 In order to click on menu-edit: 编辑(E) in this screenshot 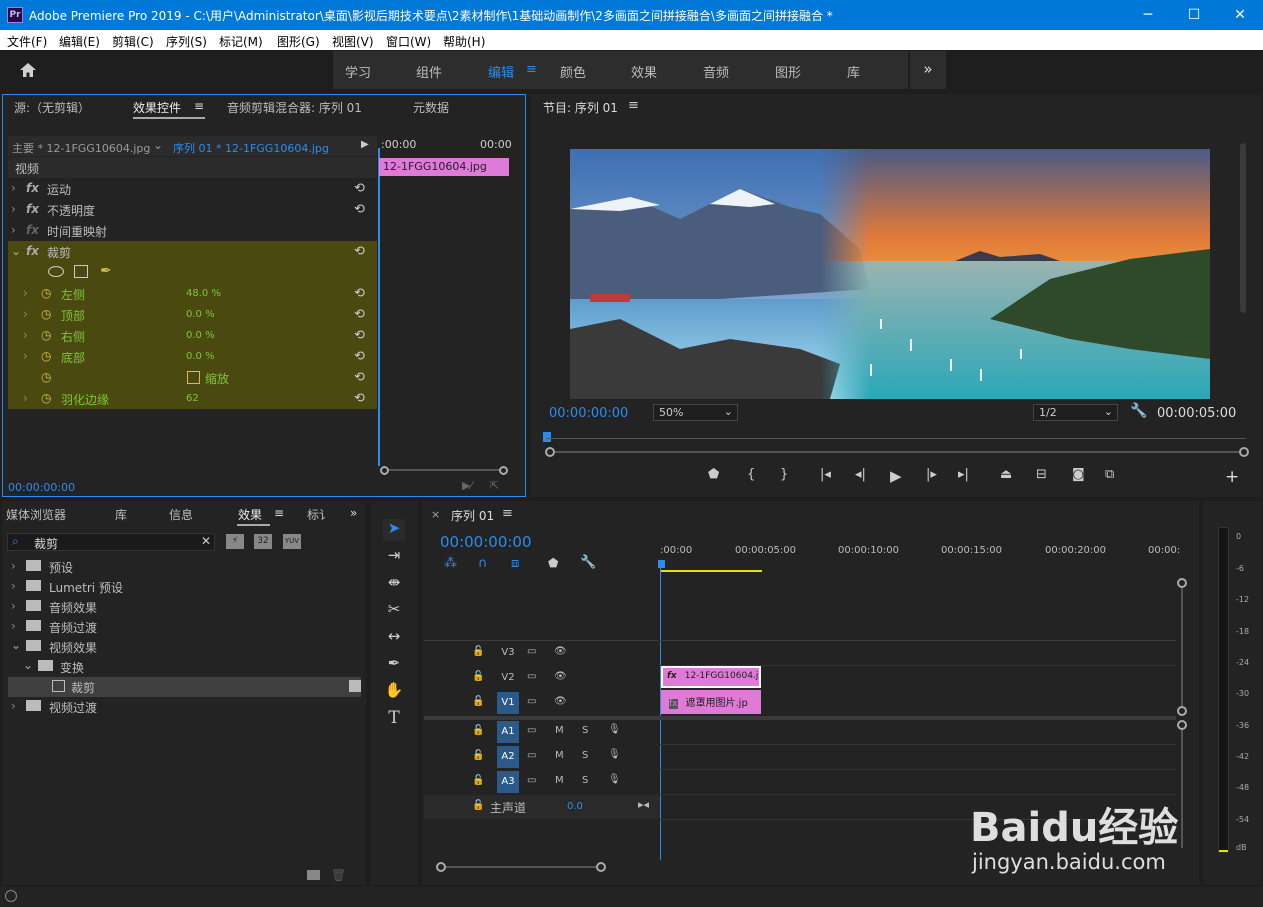, I will do `click(79, 41)`.